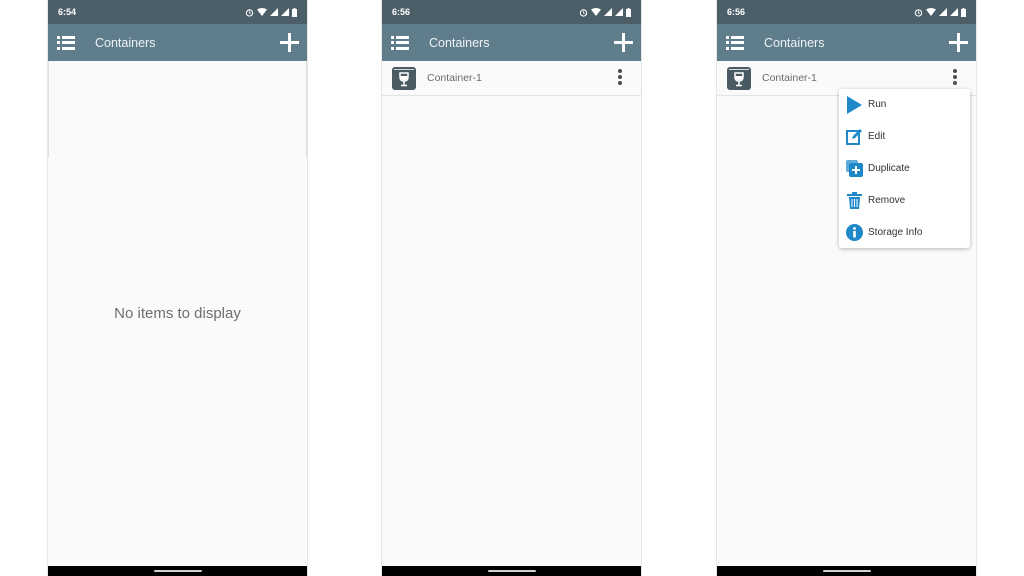 The image size is (1024, 576). Describe the element at coordinates (854, 200) in the screenshot. I see `trash-icon` at that location.